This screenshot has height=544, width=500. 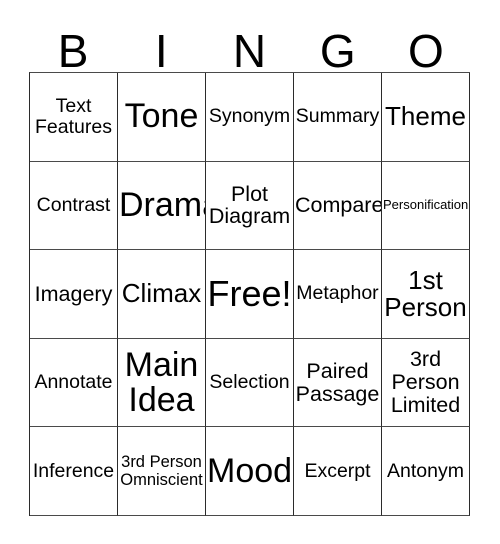 I want to click on bingo-cell-label: Excerpt, so click(x=337, y=470).